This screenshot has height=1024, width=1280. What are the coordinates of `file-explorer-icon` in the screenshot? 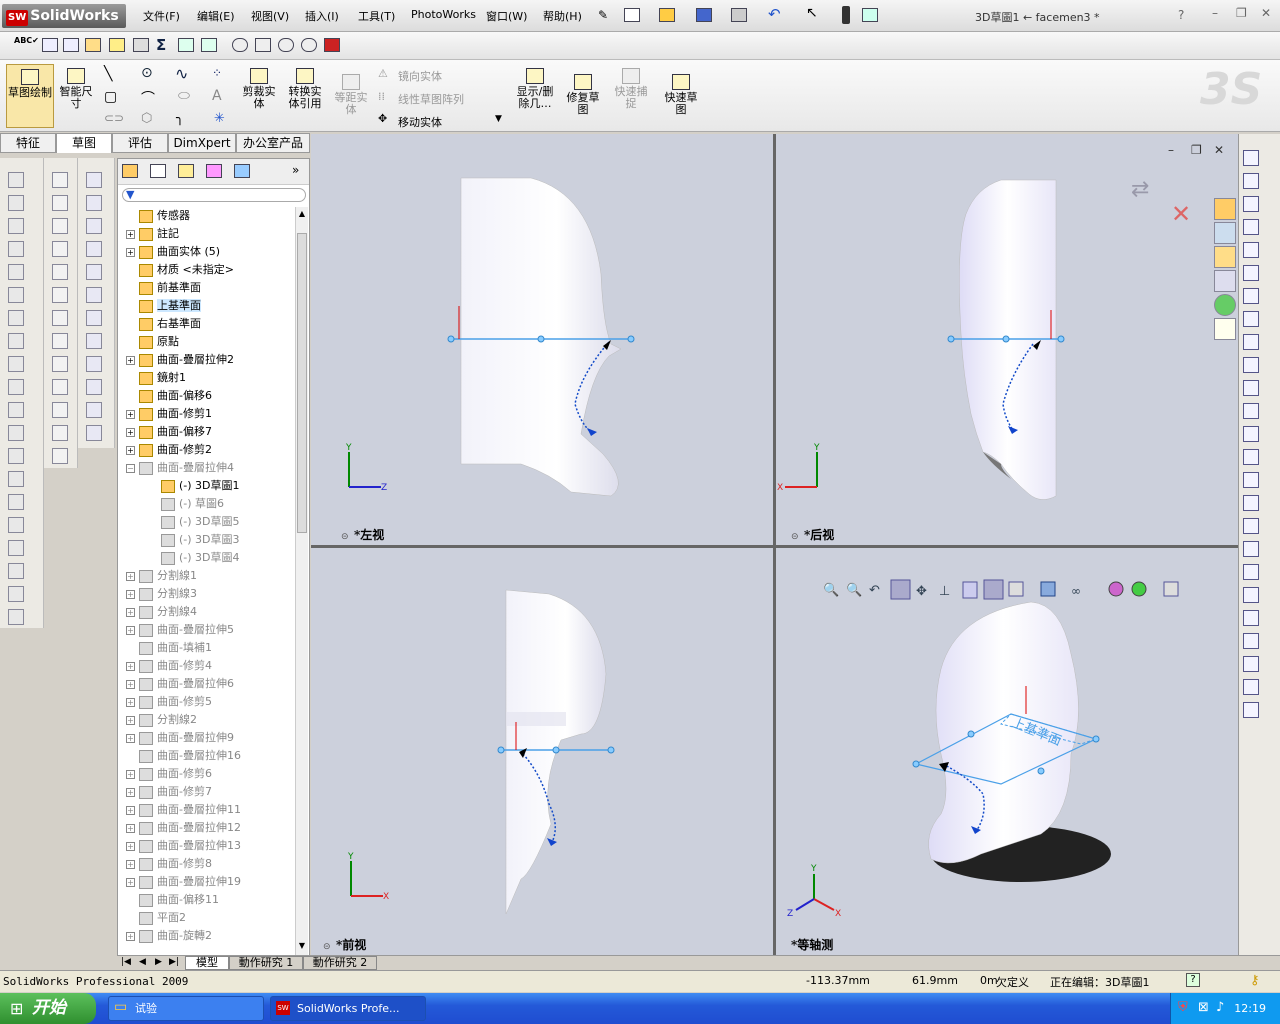 It's located at (1225, 257).